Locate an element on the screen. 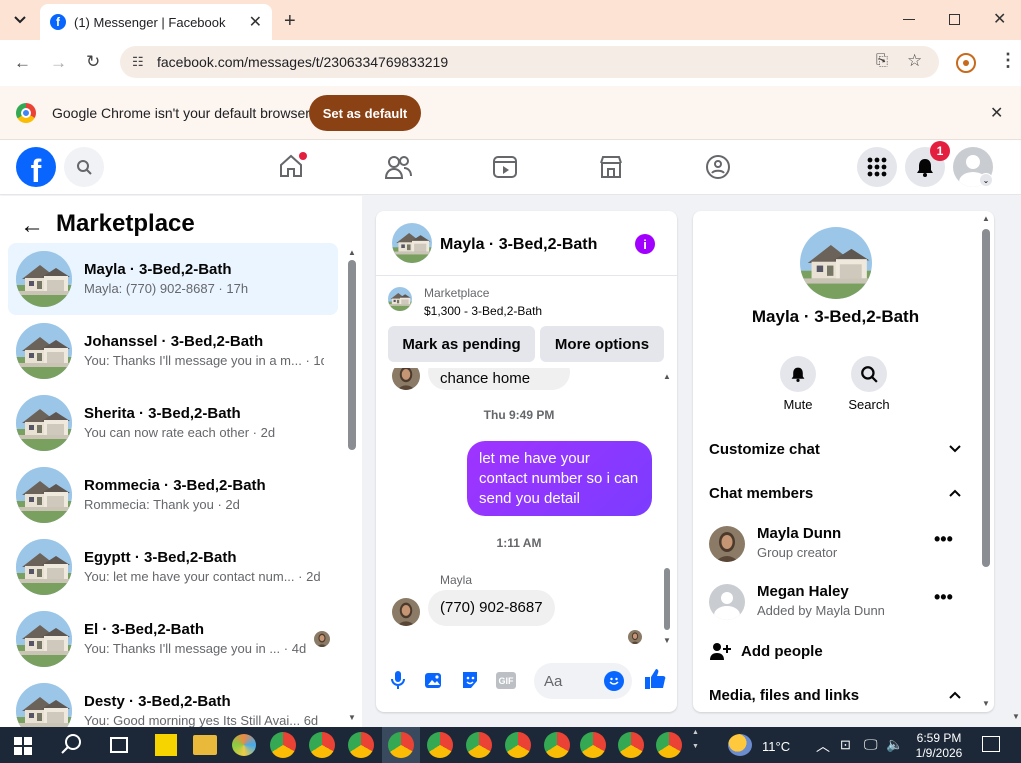  member-row: Mayla Dunn Group creator ••• is located at coordinates (836, 544).